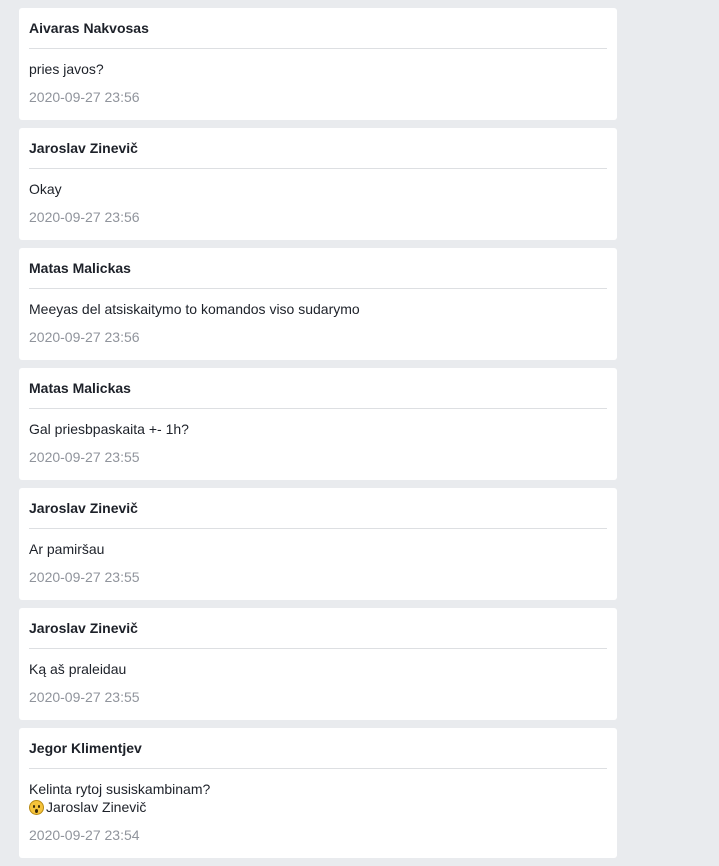 The height and width of the screenshot is (866, 719). I want to click on message-text: Gal priesbpaskaita +- 1h?, so click(109, 429).